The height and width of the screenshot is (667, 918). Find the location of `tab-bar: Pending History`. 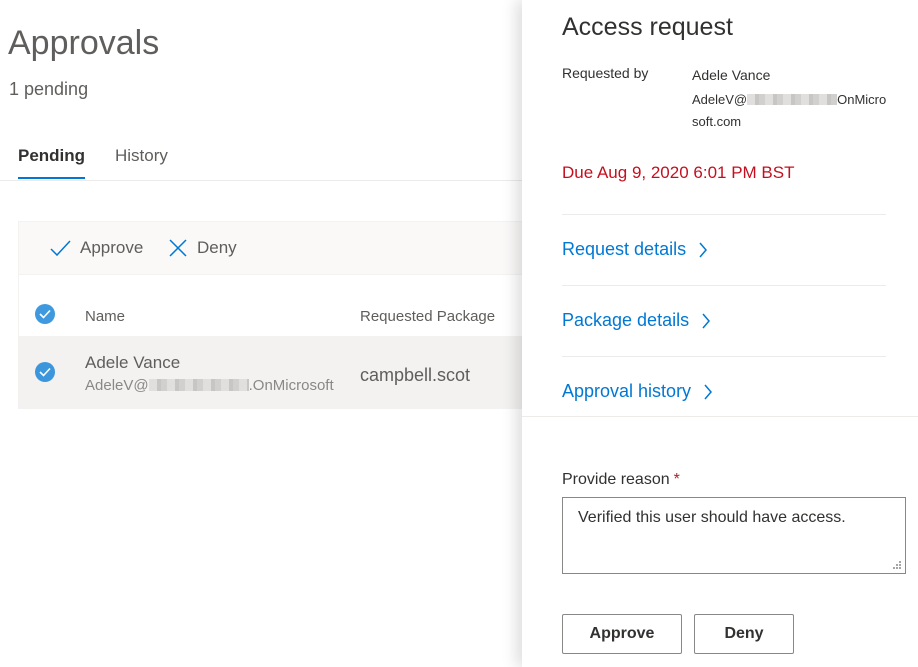

tab-bar: Pending History is located at coordinates (261, 160).